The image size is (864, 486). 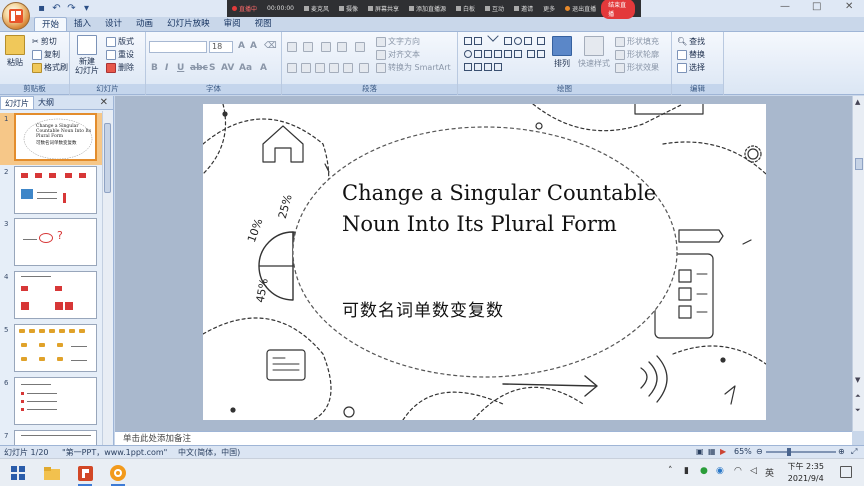 I want to click on scroll-up-icon: ▲, so click(x=857, y=102).